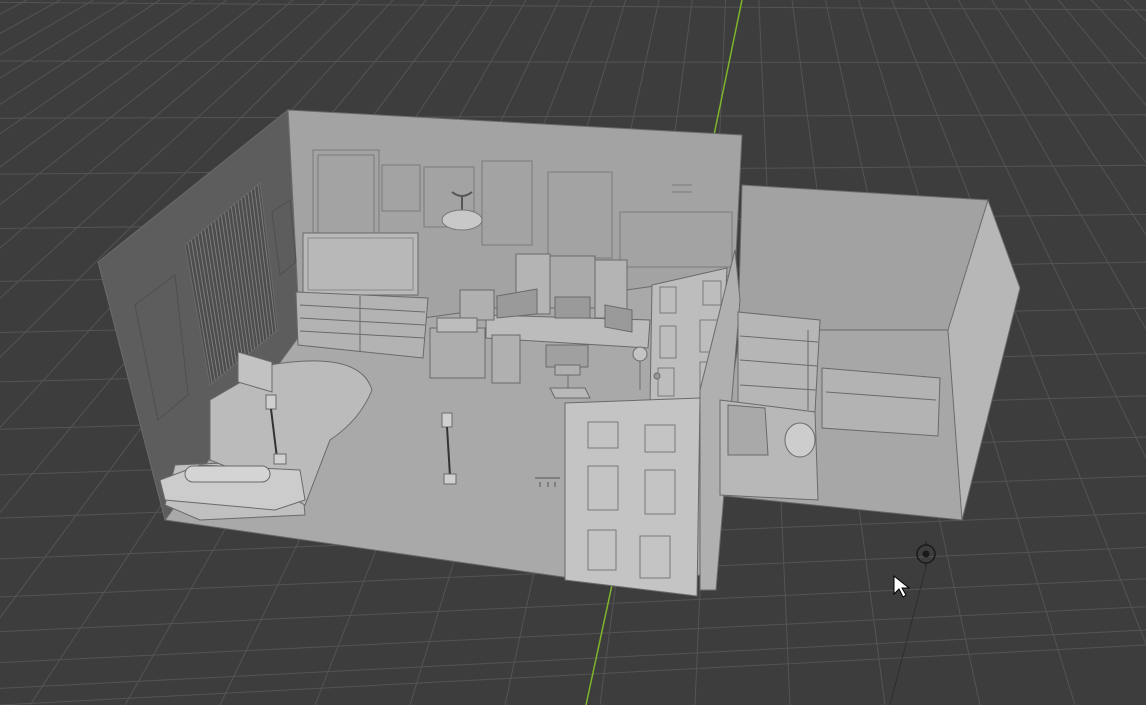 Image resolution: width=1146 pixels, height=705 pixels. Describe the element at coordinates (926, 554) in the screenshot. I see `light-empty-icon` at that location.